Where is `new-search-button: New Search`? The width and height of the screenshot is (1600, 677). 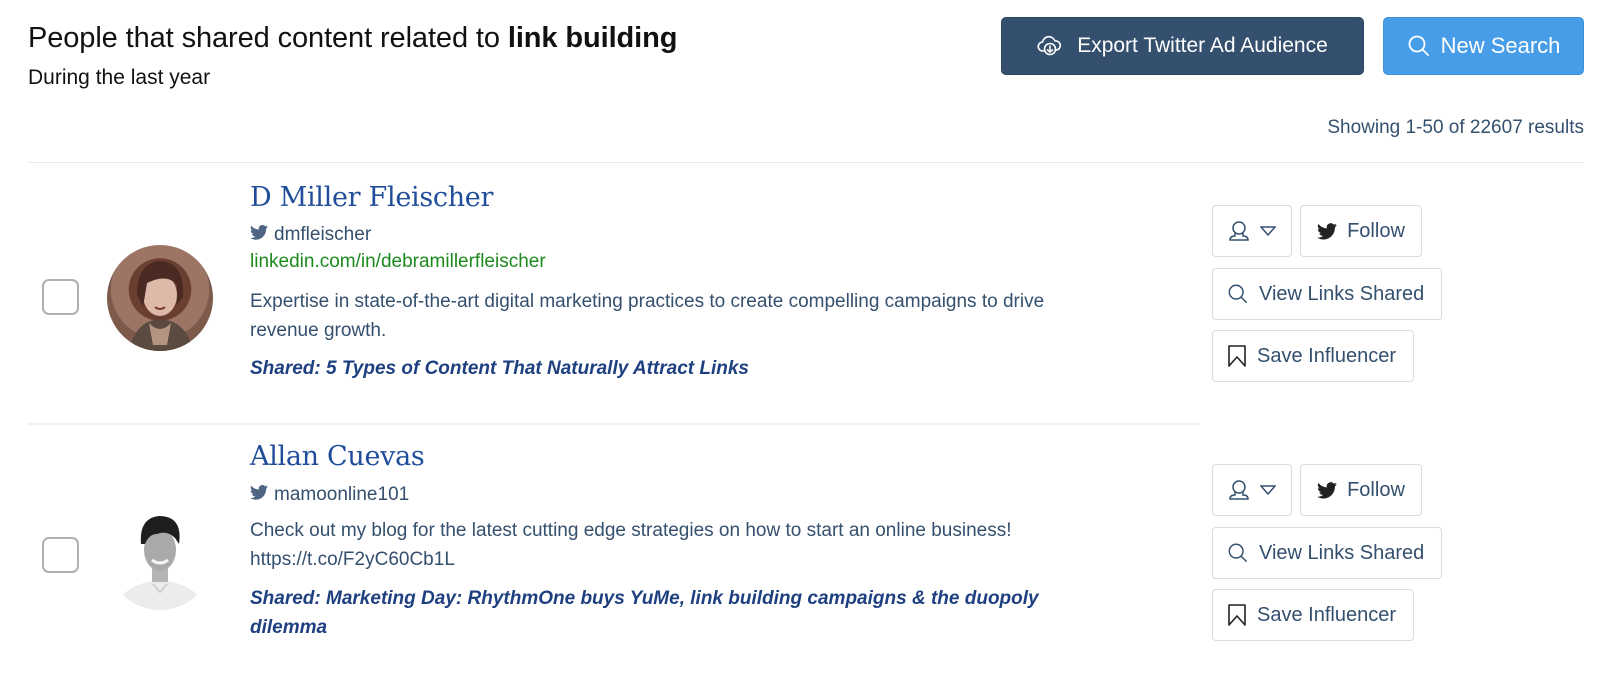 new-search-button: New Search is located at coordinates (1483, 46).